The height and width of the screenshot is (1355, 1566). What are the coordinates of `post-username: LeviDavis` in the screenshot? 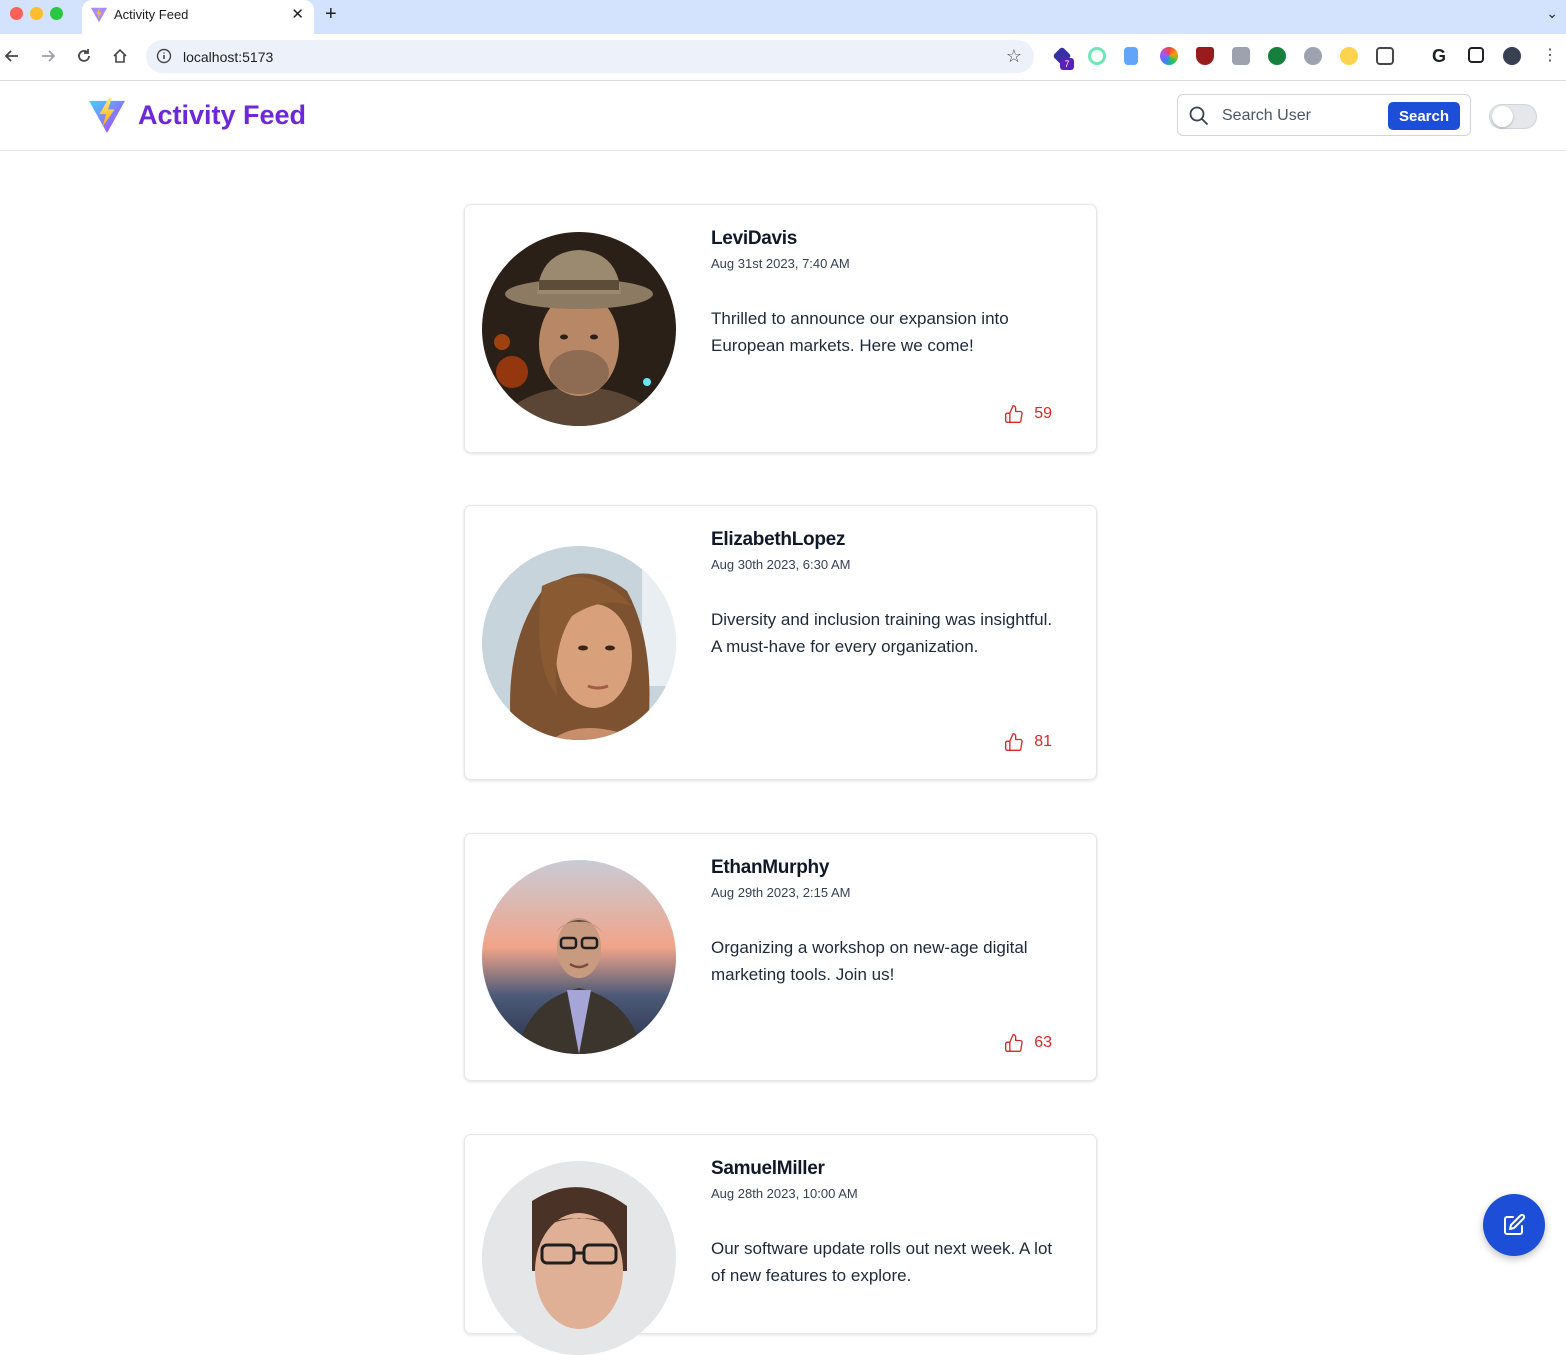 It's located at (754, 239).